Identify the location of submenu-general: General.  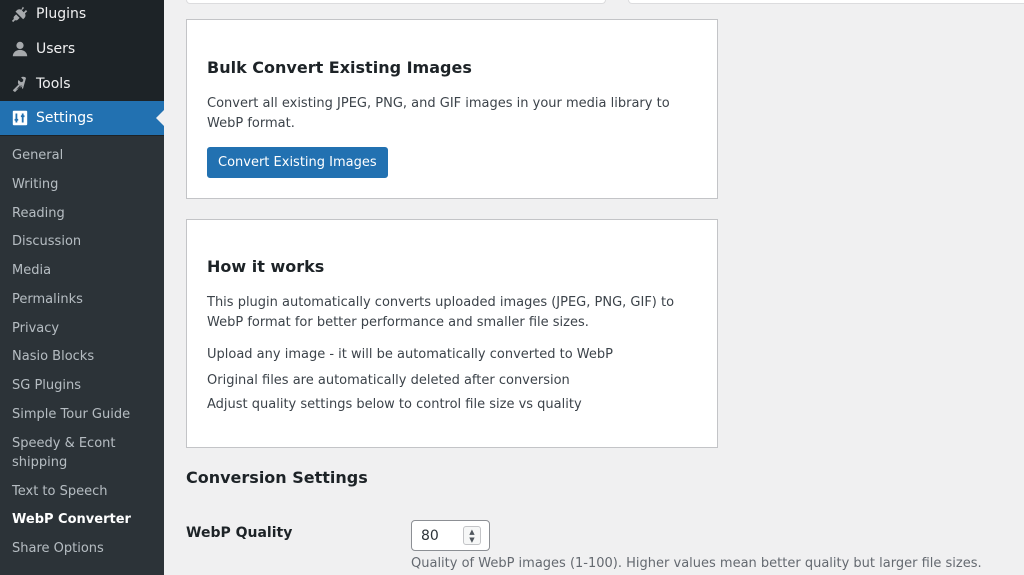
(87, 155).